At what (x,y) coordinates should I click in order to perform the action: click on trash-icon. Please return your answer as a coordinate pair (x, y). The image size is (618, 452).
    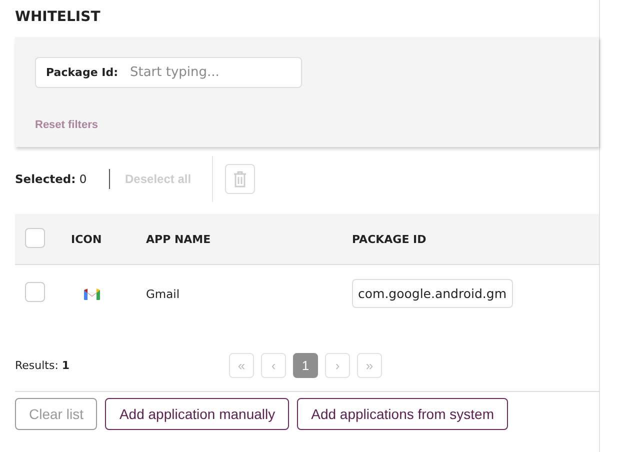
    Looking at the image, I should click on (240, 179).